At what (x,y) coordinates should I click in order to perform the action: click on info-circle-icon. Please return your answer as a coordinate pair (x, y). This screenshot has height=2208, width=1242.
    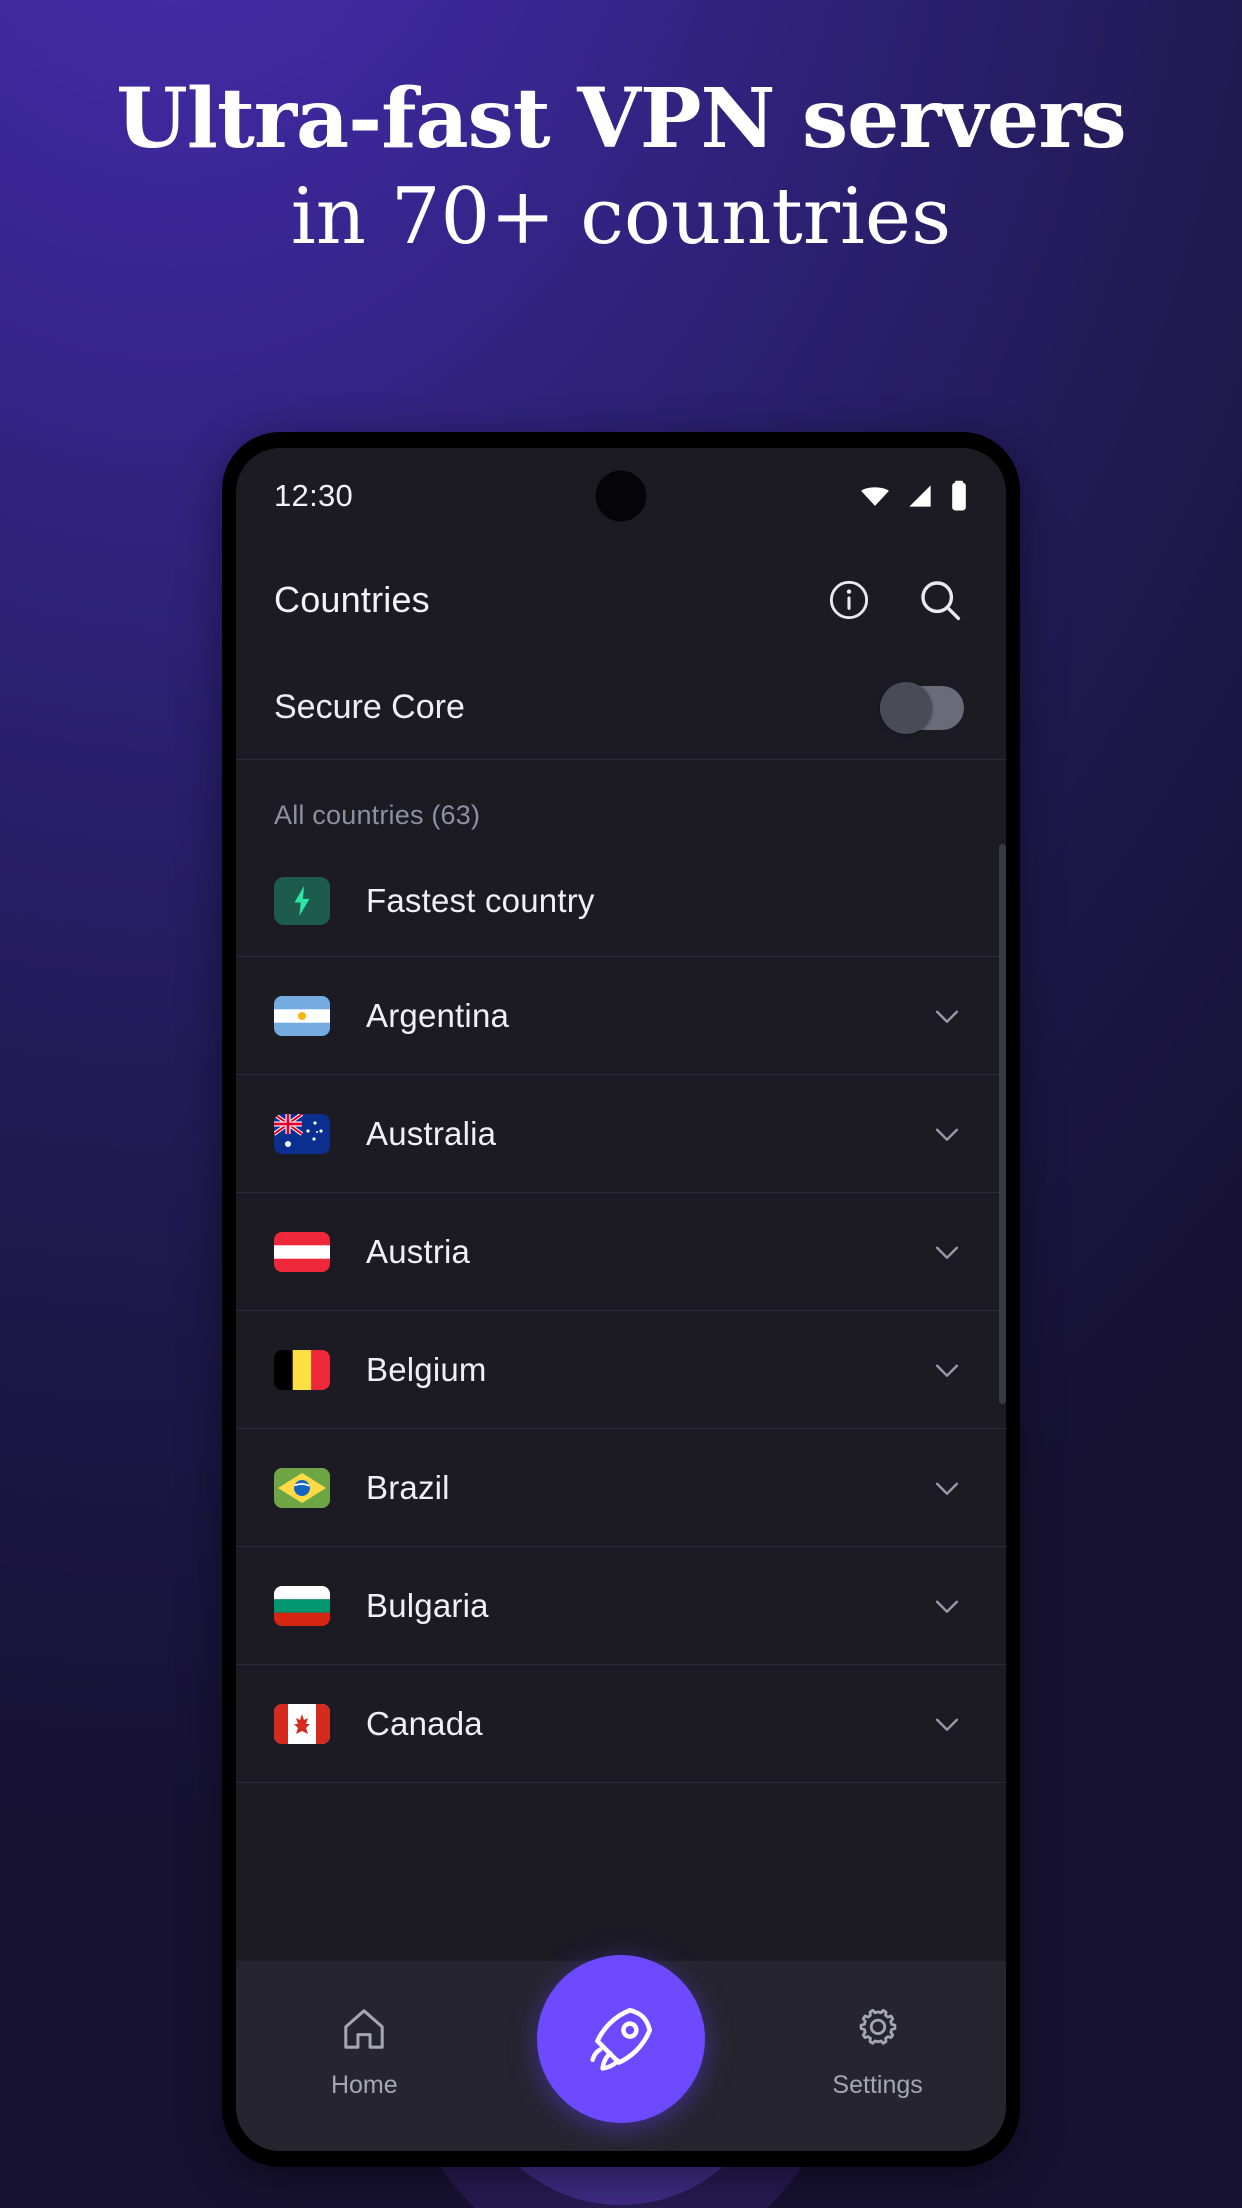
    Looking at the image, I should click on (849, 600).